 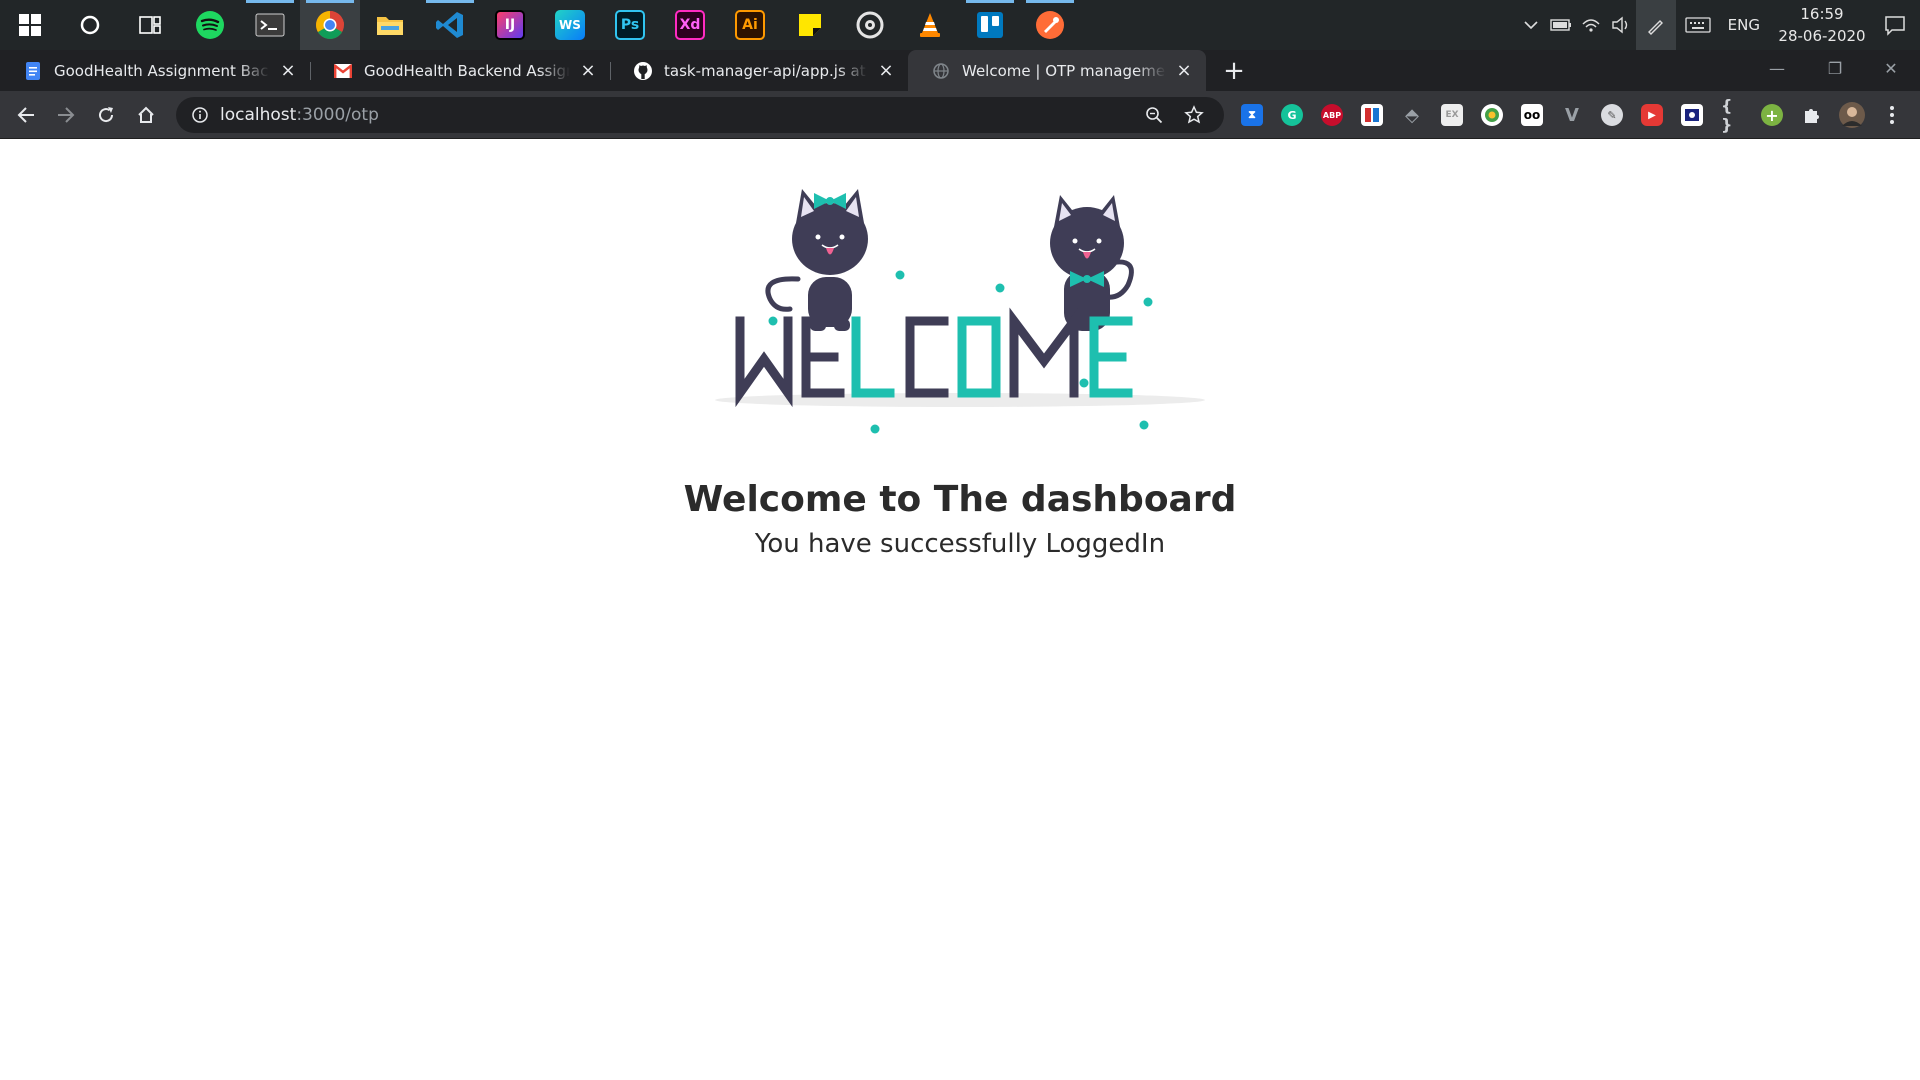 I want to click on tab-title: task-manager-api/app.js at master, so click(x=766, y=70).